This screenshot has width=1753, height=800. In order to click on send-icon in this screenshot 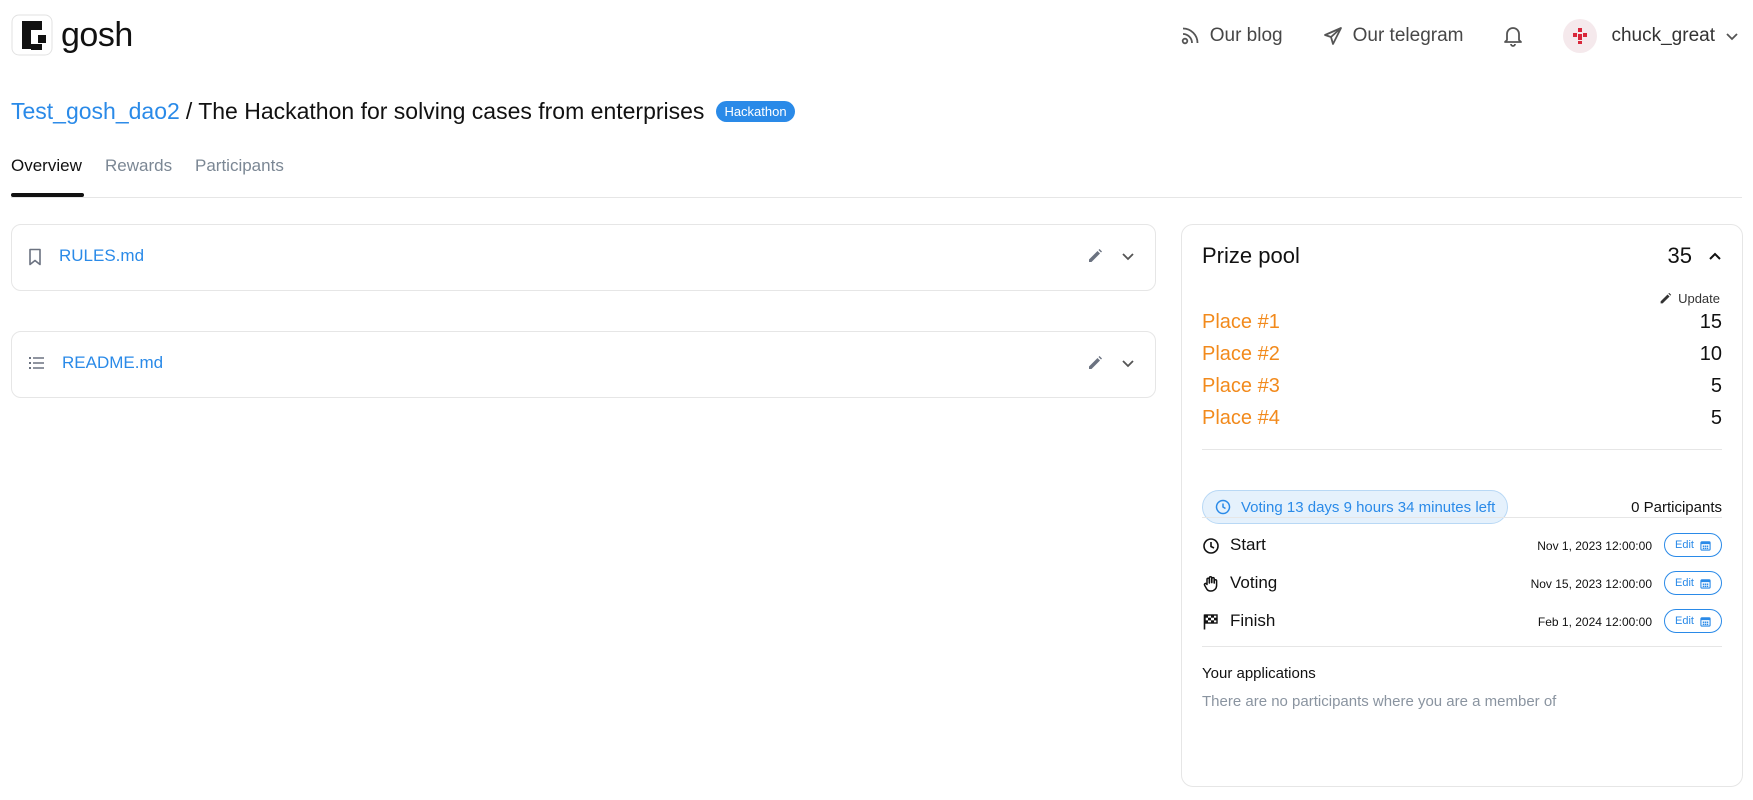, I will do `click(1332, 36)`.